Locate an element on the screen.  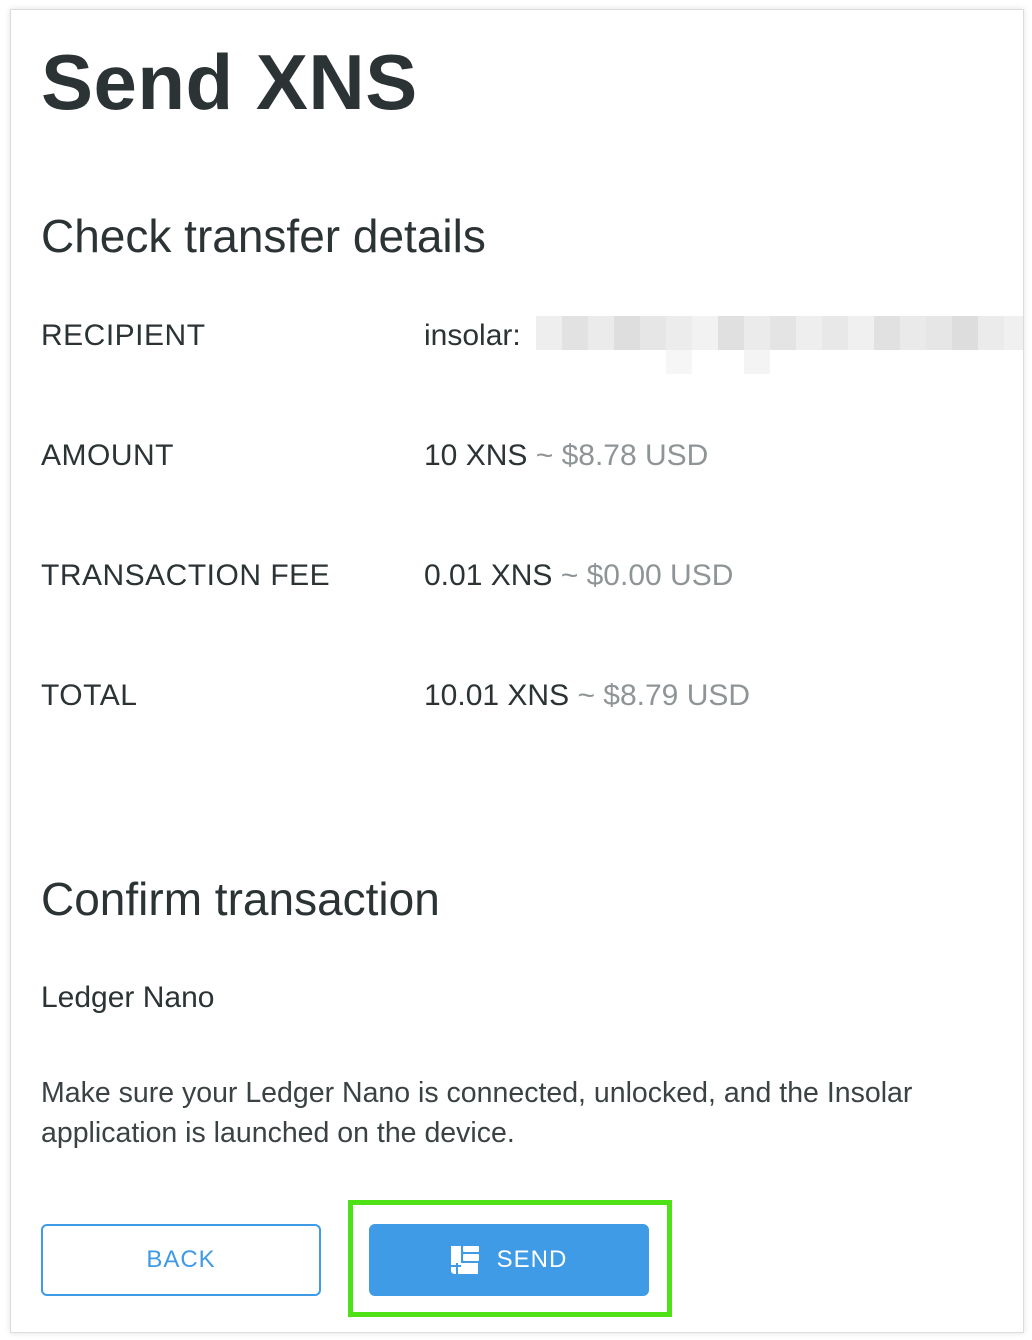
send-button-label: SEND is located at coordinates (532, 1259).